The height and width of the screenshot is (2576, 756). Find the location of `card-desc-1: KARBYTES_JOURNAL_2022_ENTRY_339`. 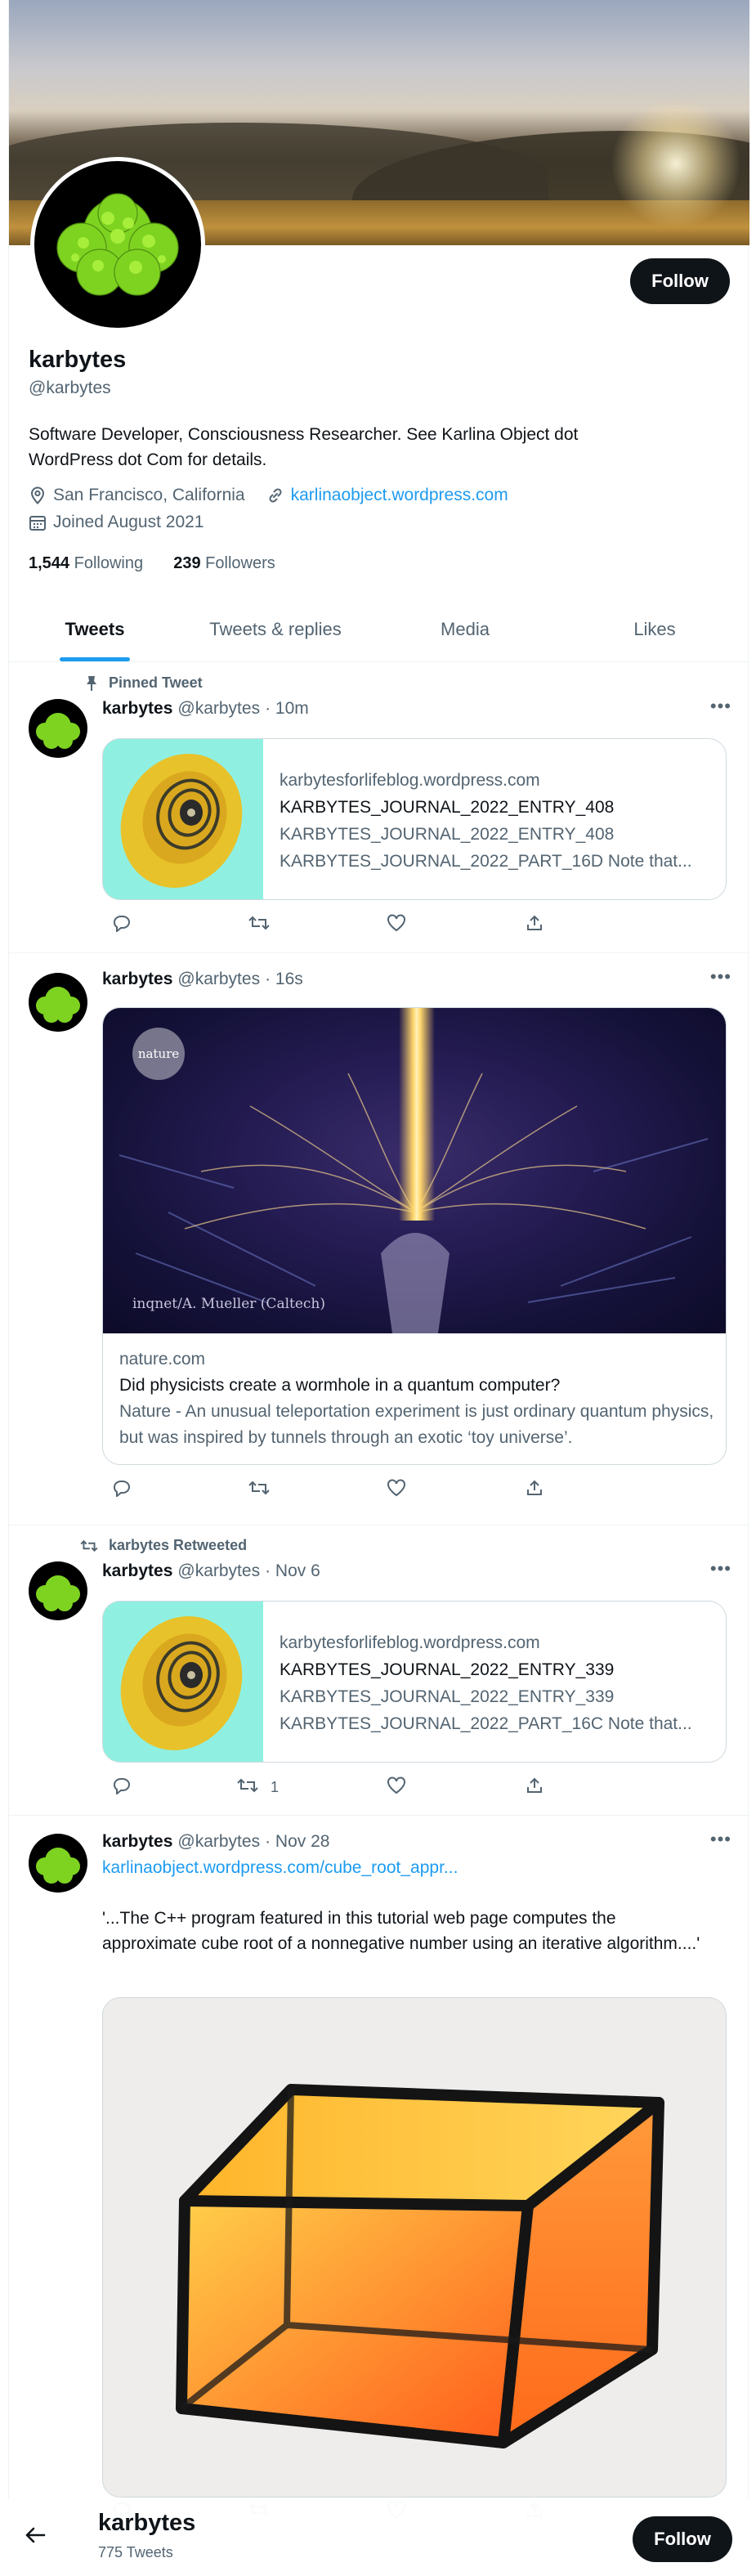

card-desc-1: KARBYTES_JOURNAL_2022_ENTRY_339 is located at coordinates (447, 1696).